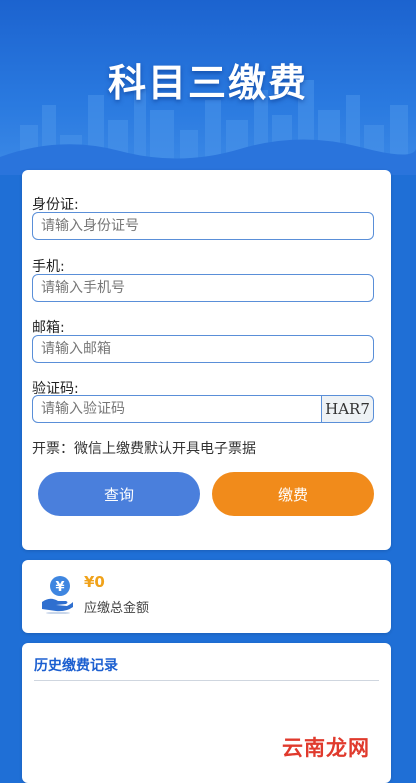  What do you see at coordinates (117, 608) in the screenshot?
I see `amount-label: 应缴总金额` at bounding box center [117, 608].